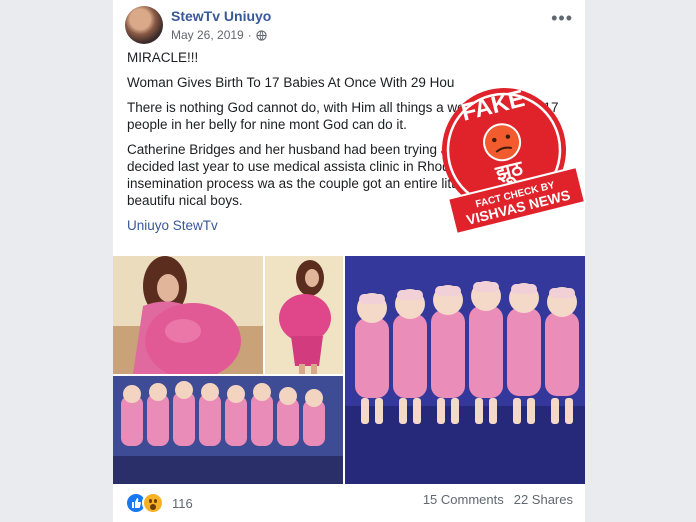  Describe the element at coordinates (562, 18) in the screenshot. I see `more-options-icon: •••` at that location.